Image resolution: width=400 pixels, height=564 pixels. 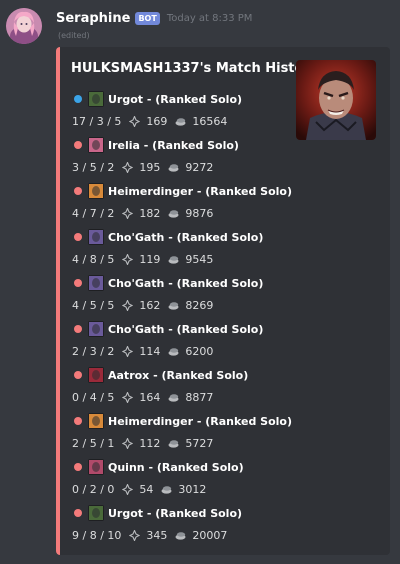 What do you see at coordinates (200, 421) in the screenshot?
I see `champion-name: Heimerdinger - (Ranked Solo)` at bounding box center [200, 421].